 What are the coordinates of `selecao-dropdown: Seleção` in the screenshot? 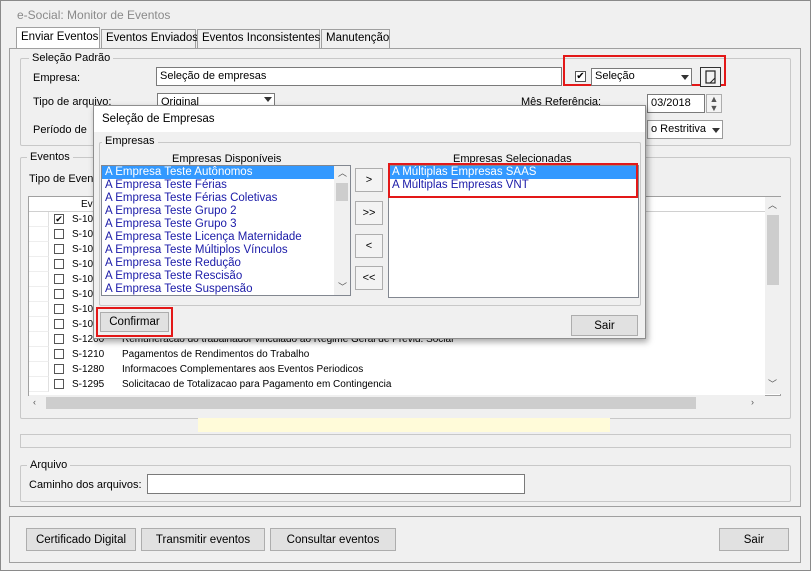 It's located at (641, 77).